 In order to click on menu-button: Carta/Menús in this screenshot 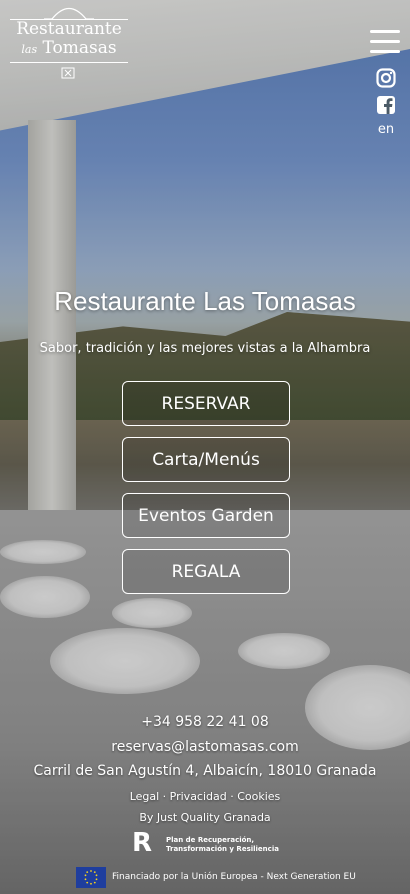, I will do `click(206, 459)`.